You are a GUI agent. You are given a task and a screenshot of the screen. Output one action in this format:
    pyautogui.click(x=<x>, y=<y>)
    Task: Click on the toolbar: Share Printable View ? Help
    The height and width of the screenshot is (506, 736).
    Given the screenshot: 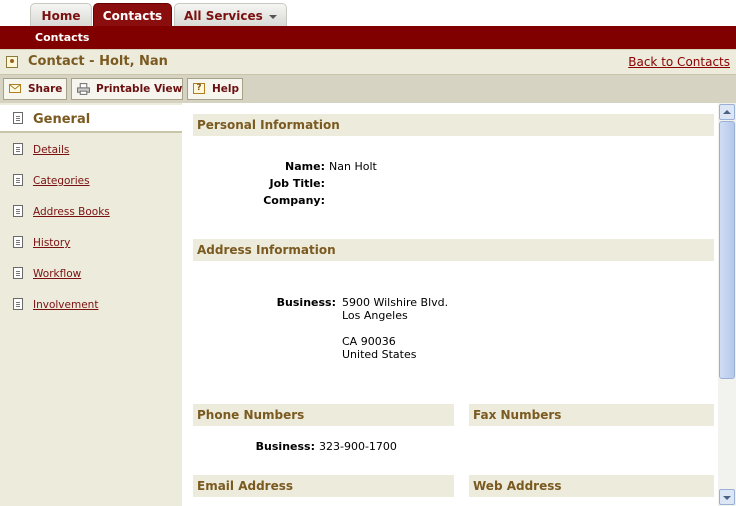 What is the action you would take?
    pyautogui.click(x=368, y=89)
    